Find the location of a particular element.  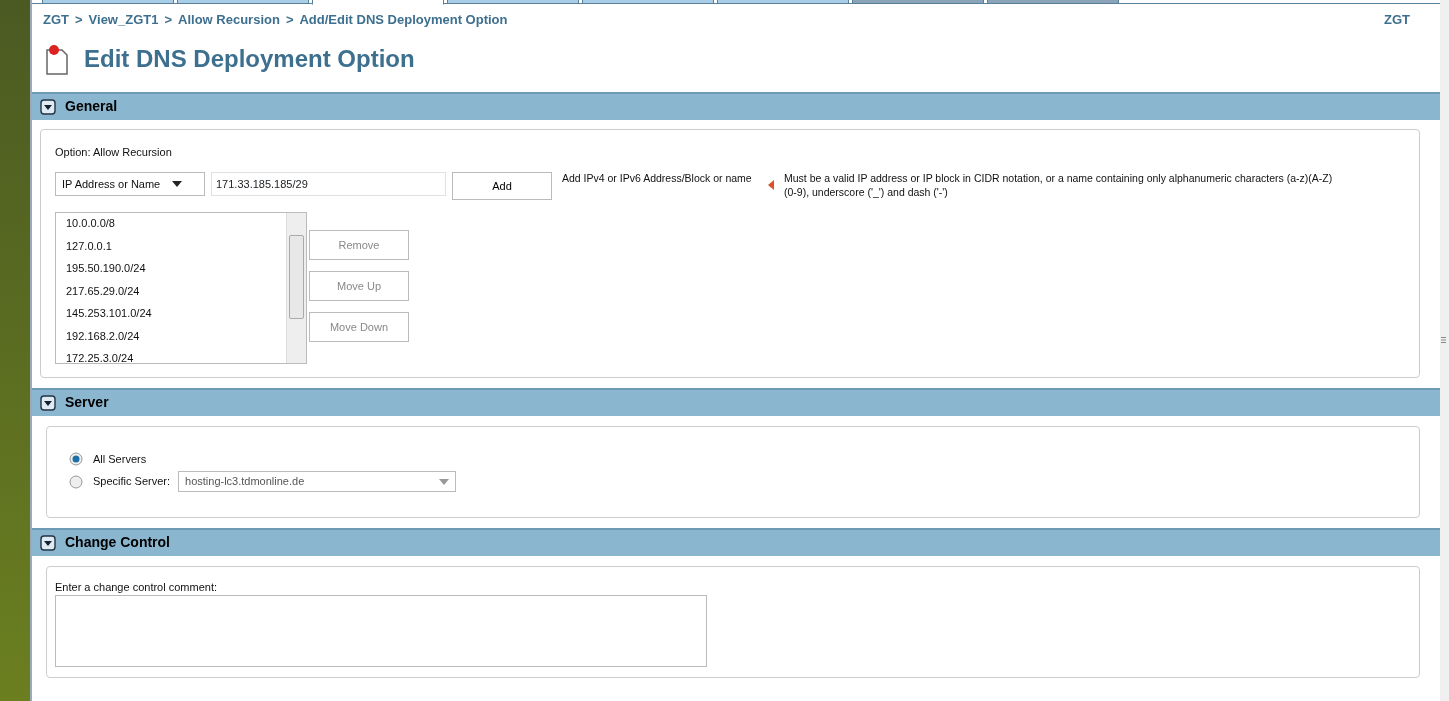

list-item: 10.0.0.0/8 is located at coordinates (171, 226).